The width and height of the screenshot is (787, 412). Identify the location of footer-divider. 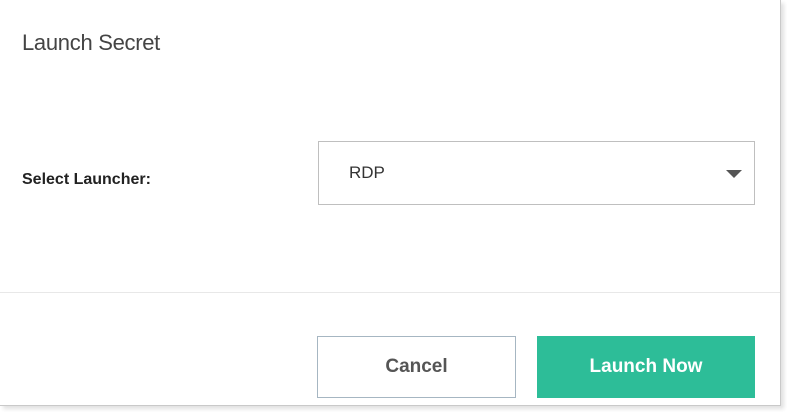
(390, 292).